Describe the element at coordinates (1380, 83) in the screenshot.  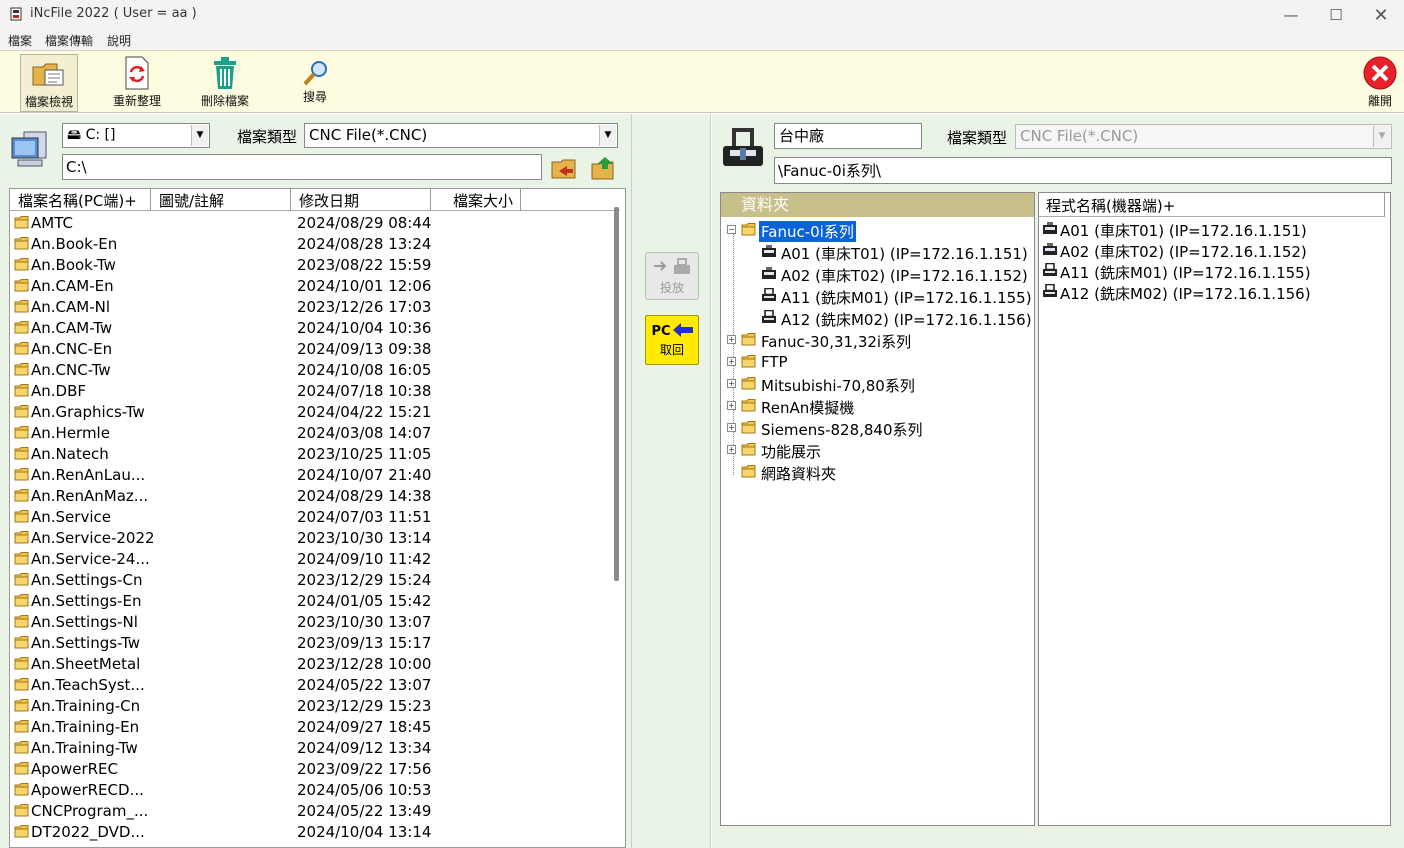
I see `exit-button: 離開` at that location.